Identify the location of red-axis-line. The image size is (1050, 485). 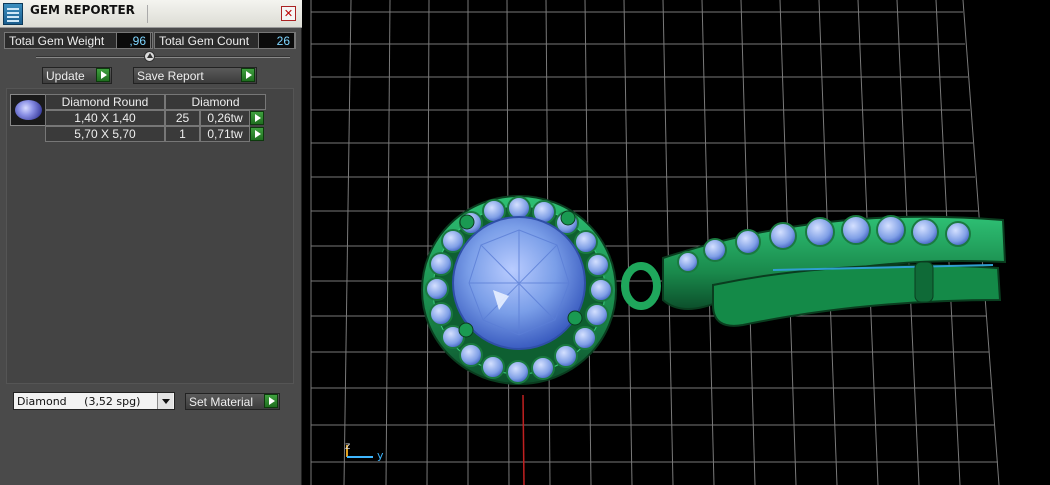
(523, 439).